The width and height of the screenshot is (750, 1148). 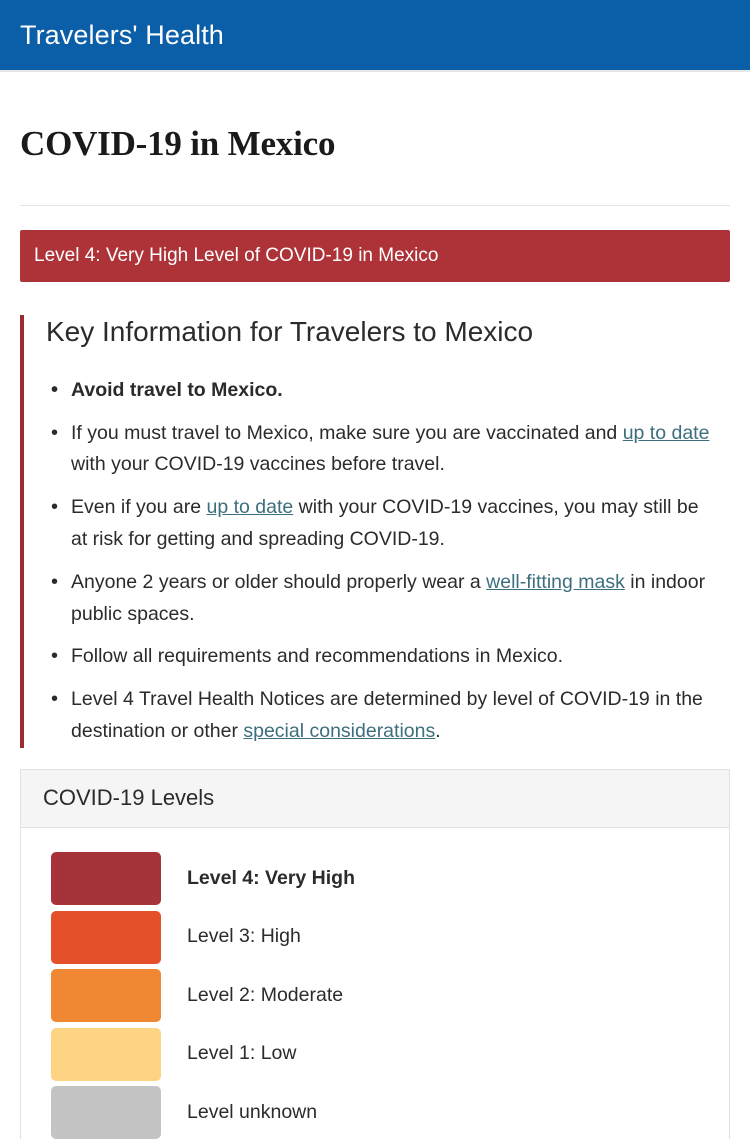 What do you see at coordinates (290, 332) in the screenshot?
I see `key-information-heading: Key Information for Travelers to Mexico` at bounding box center [290, 332].